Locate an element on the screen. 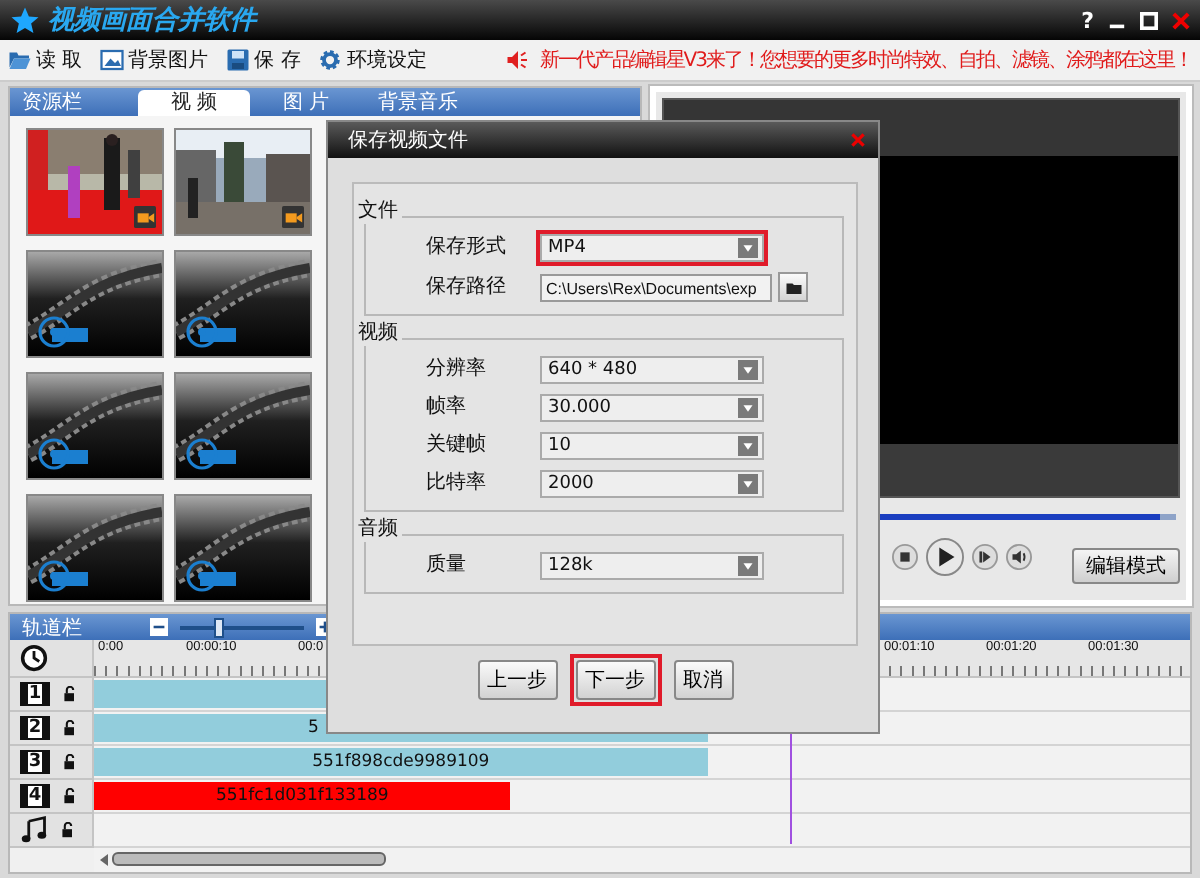 The height and width of the screenshot is (878, 1200). group-title: 音频 is located at coordinates (380, 530).